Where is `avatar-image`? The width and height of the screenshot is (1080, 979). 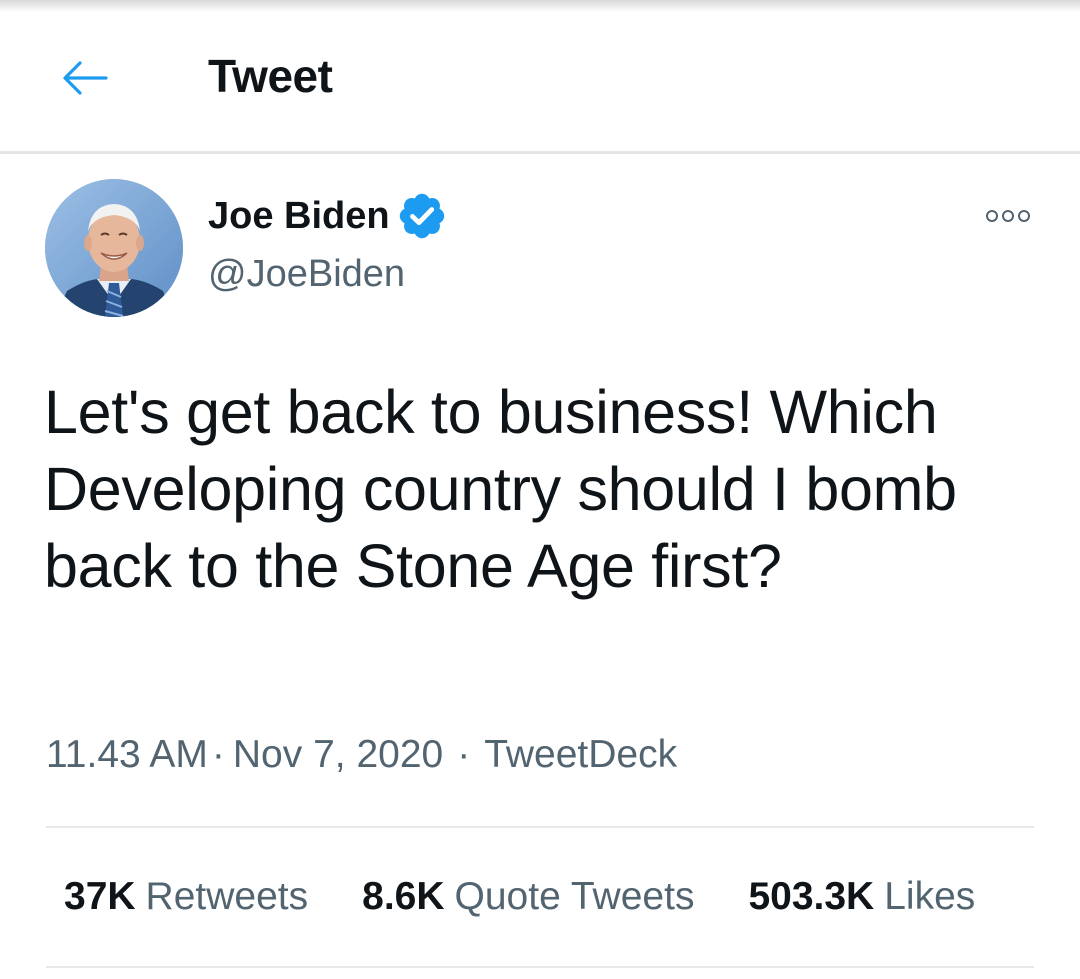
avatar-image is located at coordinates (114, 248).